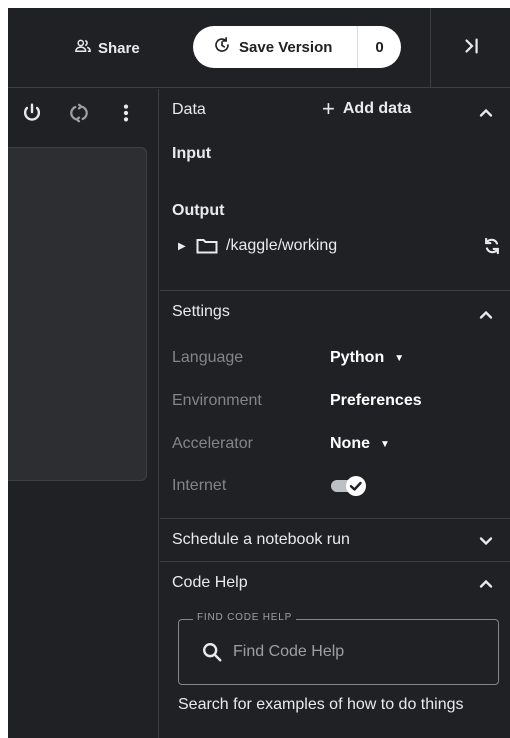  Describe the element at coordinates (192, 153) in the screenshot. I see `input-label: Input` at that location.